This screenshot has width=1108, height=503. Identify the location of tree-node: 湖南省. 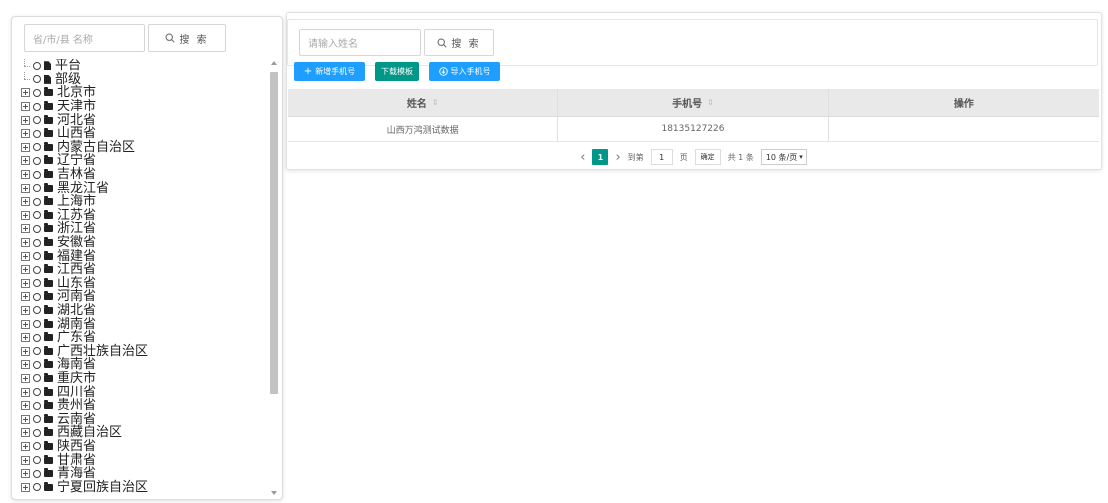
(146, 324).